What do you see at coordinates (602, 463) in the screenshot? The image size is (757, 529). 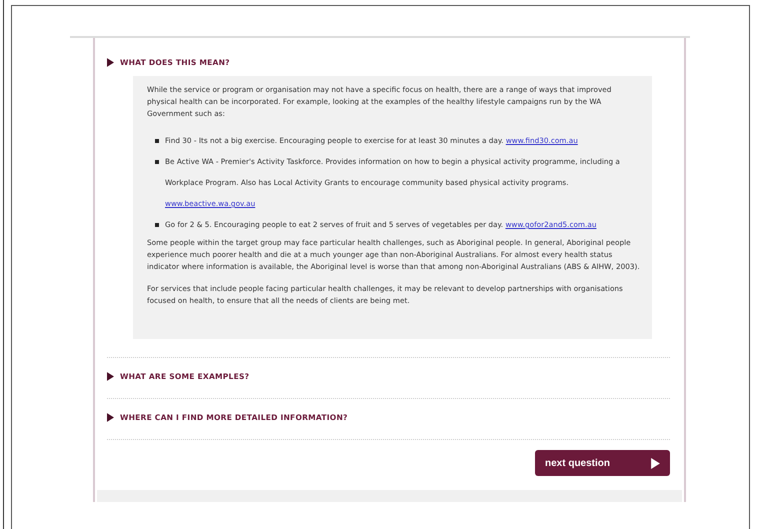 I see `next-question-button: next question` at bounding box center [602, 463].